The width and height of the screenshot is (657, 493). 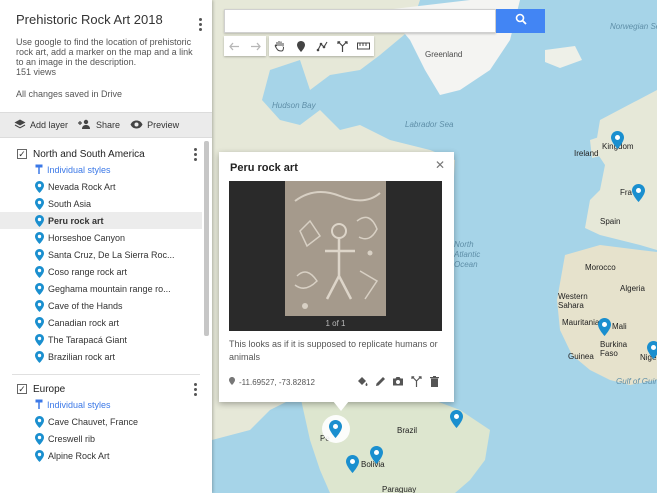 I want to click on style-bucket-icon, so click(x=362, y=381).